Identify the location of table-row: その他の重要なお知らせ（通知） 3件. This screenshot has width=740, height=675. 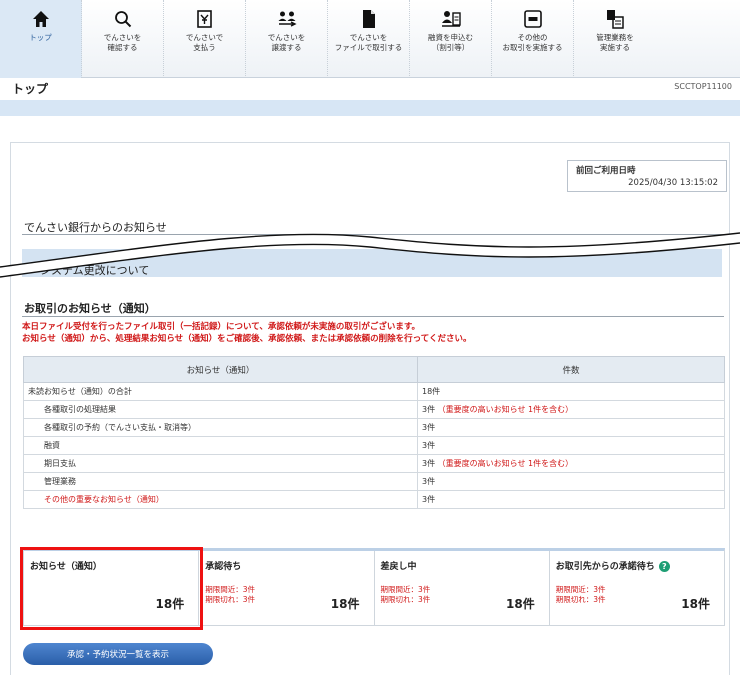
(374, 499).